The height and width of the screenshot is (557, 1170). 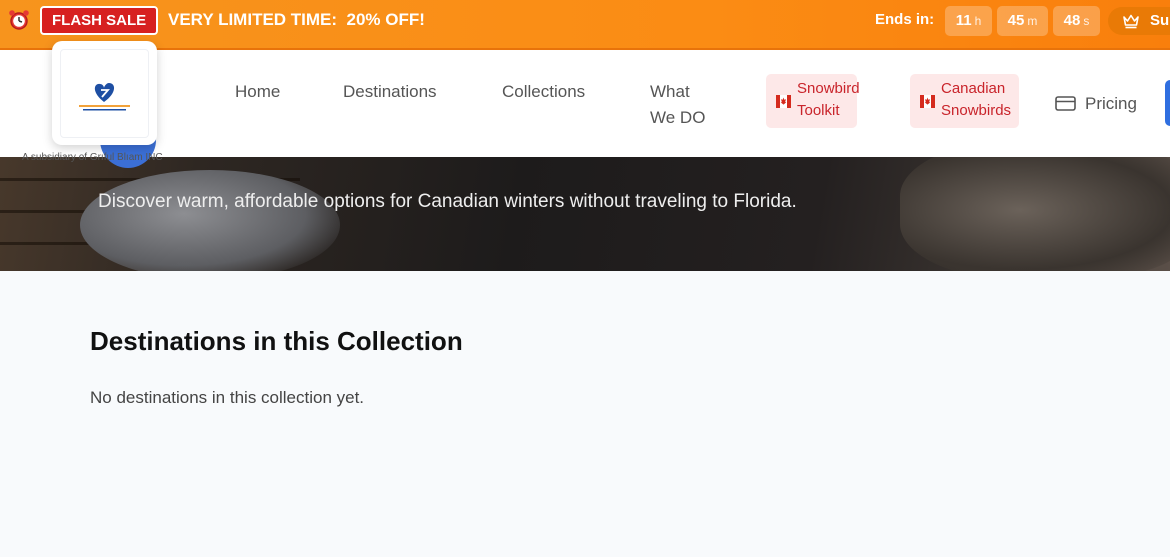 What do you see at coordinates (976, 100) in the screenshot?
I see `nav-label: Canadian Snowbirds` at bounding box center [976, 100].